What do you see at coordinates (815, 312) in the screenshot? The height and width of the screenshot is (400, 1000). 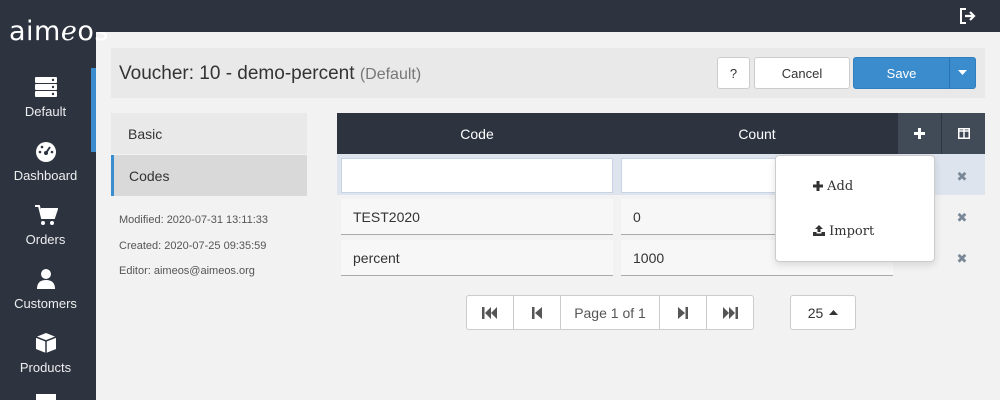 I see `page-size-value: 25` at bounding box center [815, 312].